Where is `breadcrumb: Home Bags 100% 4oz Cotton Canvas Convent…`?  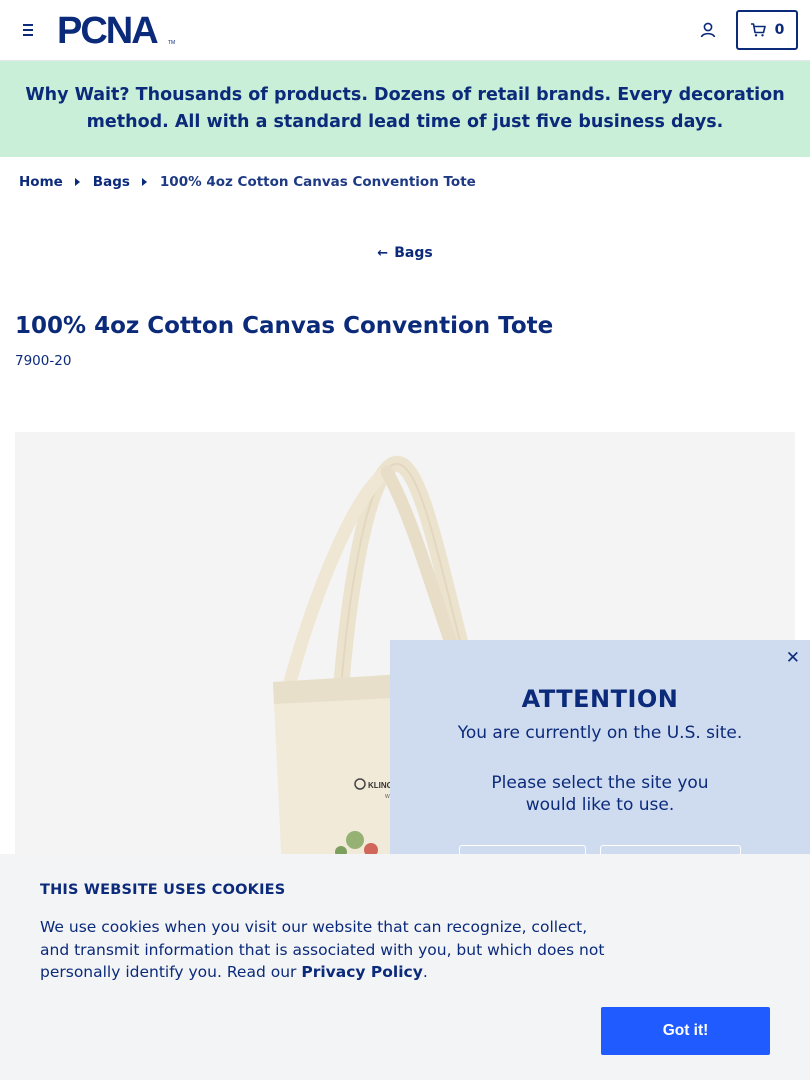
breadcrumb: Home Bags 100% 4oz Cotton Canvas Convent… is located at coordinates (247, 182).